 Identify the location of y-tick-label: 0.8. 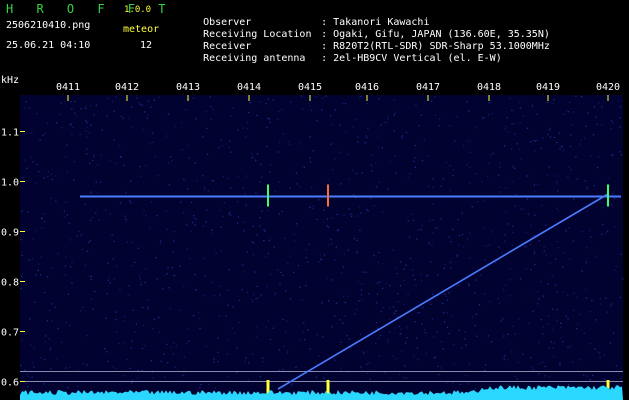
(10, 283).